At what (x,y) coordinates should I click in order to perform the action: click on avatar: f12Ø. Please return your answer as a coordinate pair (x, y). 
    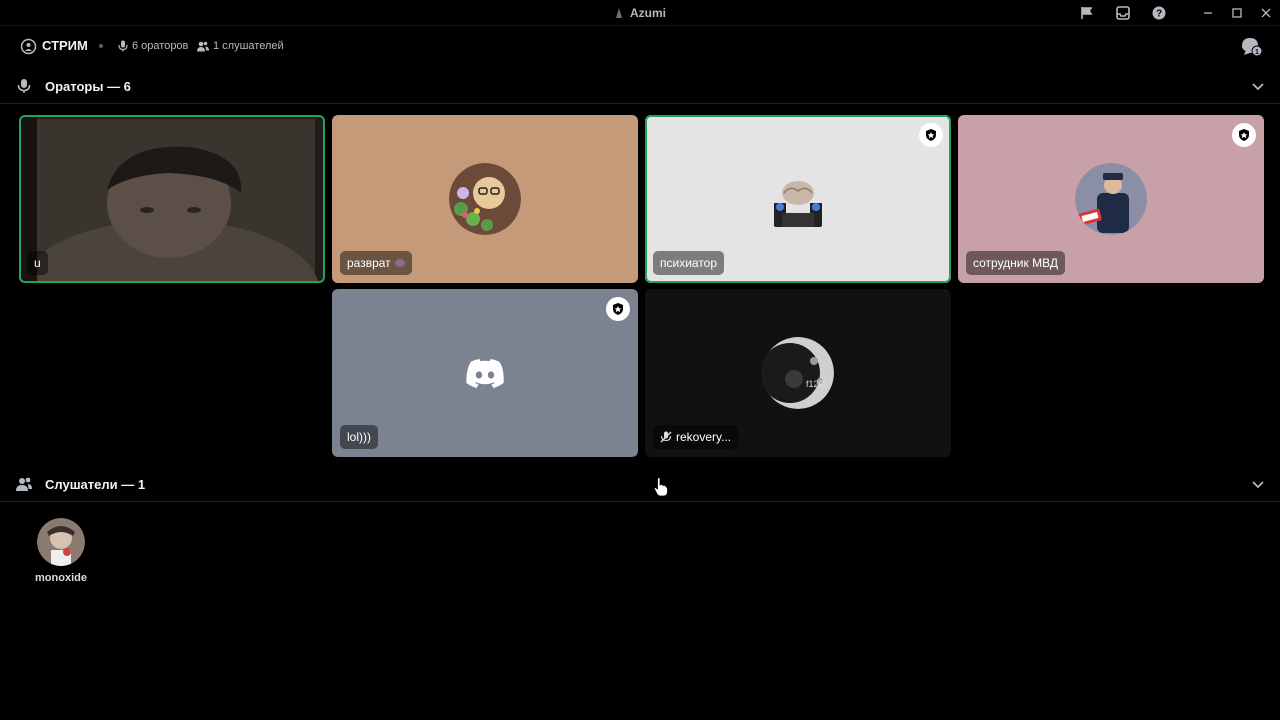
    Looking at the image, I should click on (798, 373).